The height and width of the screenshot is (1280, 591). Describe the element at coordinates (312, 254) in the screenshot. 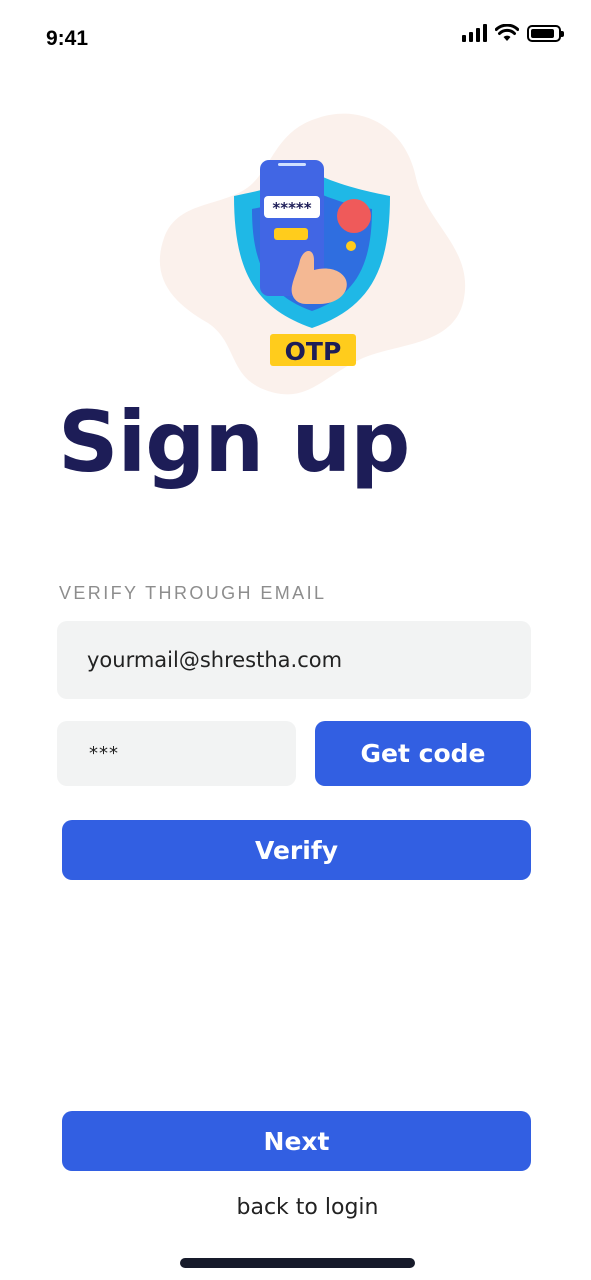

I see `otp-illustration: ***** OTP` at that location.